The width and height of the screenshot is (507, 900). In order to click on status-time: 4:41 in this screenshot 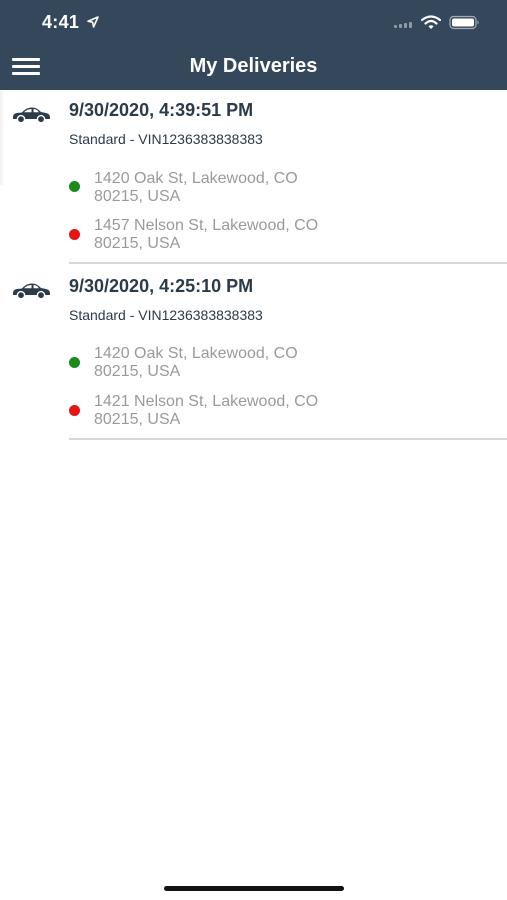, I will do `click(61, 22)`.